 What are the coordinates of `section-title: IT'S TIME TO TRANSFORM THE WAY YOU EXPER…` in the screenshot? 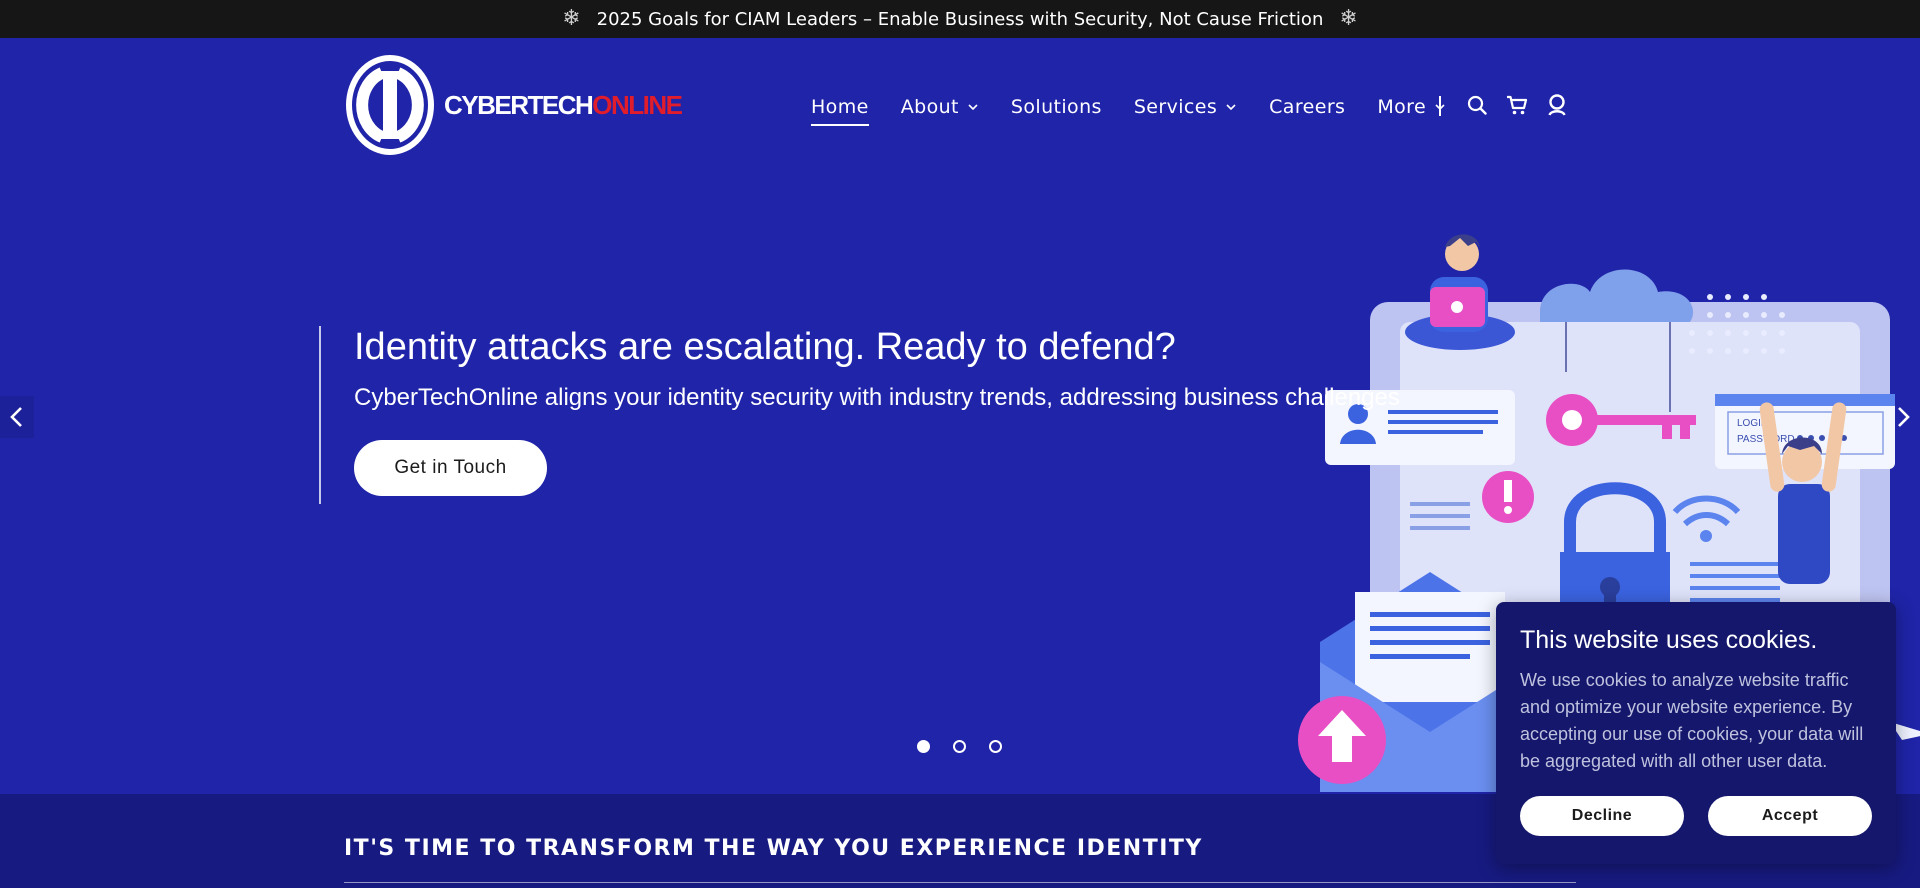 It's located at (773, 848).